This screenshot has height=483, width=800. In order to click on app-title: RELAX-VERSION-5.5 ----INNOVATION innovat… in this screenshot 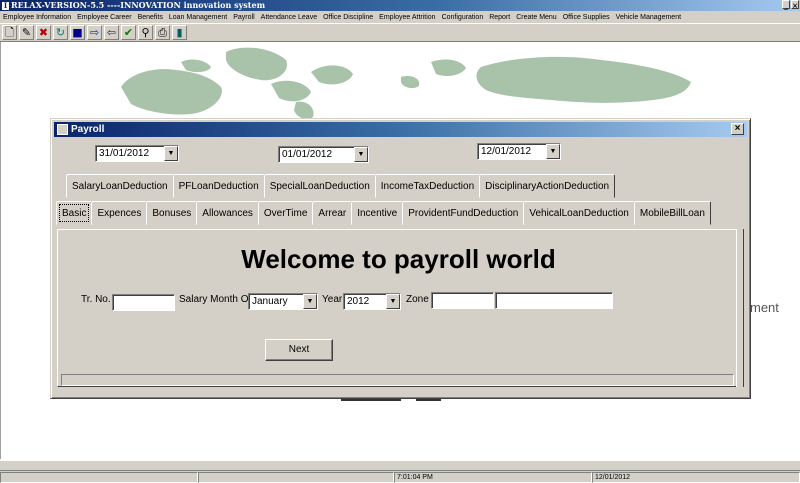, I will do `click(138, 5)`.